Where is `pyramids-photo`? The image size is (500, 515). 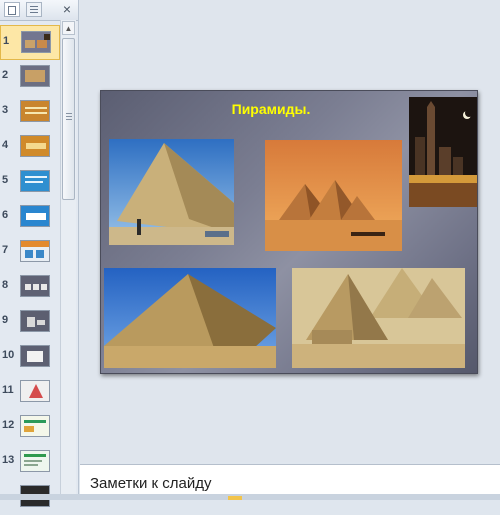 pyramids-photo is located at coordinates (378, 318).